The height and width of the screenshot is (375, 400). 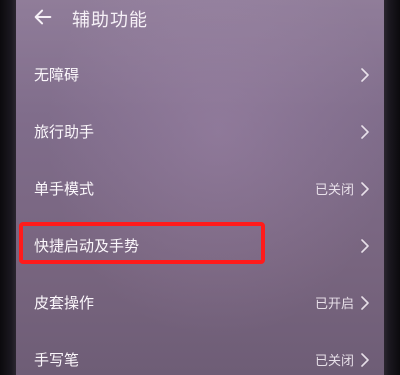 What do you see at coordinates (64, 303) in the screenshot?
I see `settings-item-label: 皮套操作` at bounding box center [64, 303].